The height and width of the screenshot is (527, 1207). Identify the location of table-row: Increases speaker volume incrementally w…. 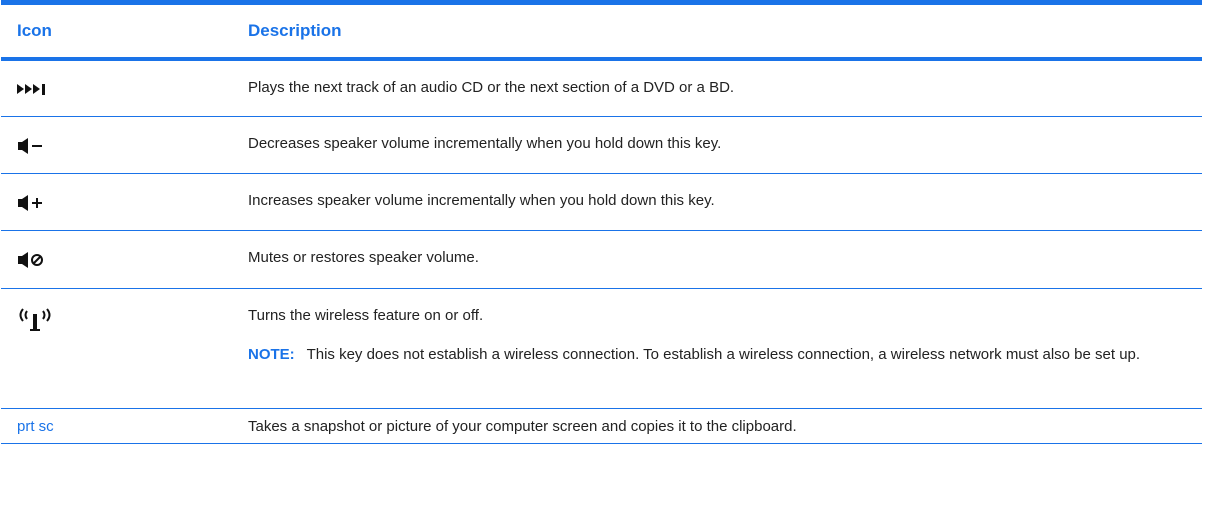
(601, 202).